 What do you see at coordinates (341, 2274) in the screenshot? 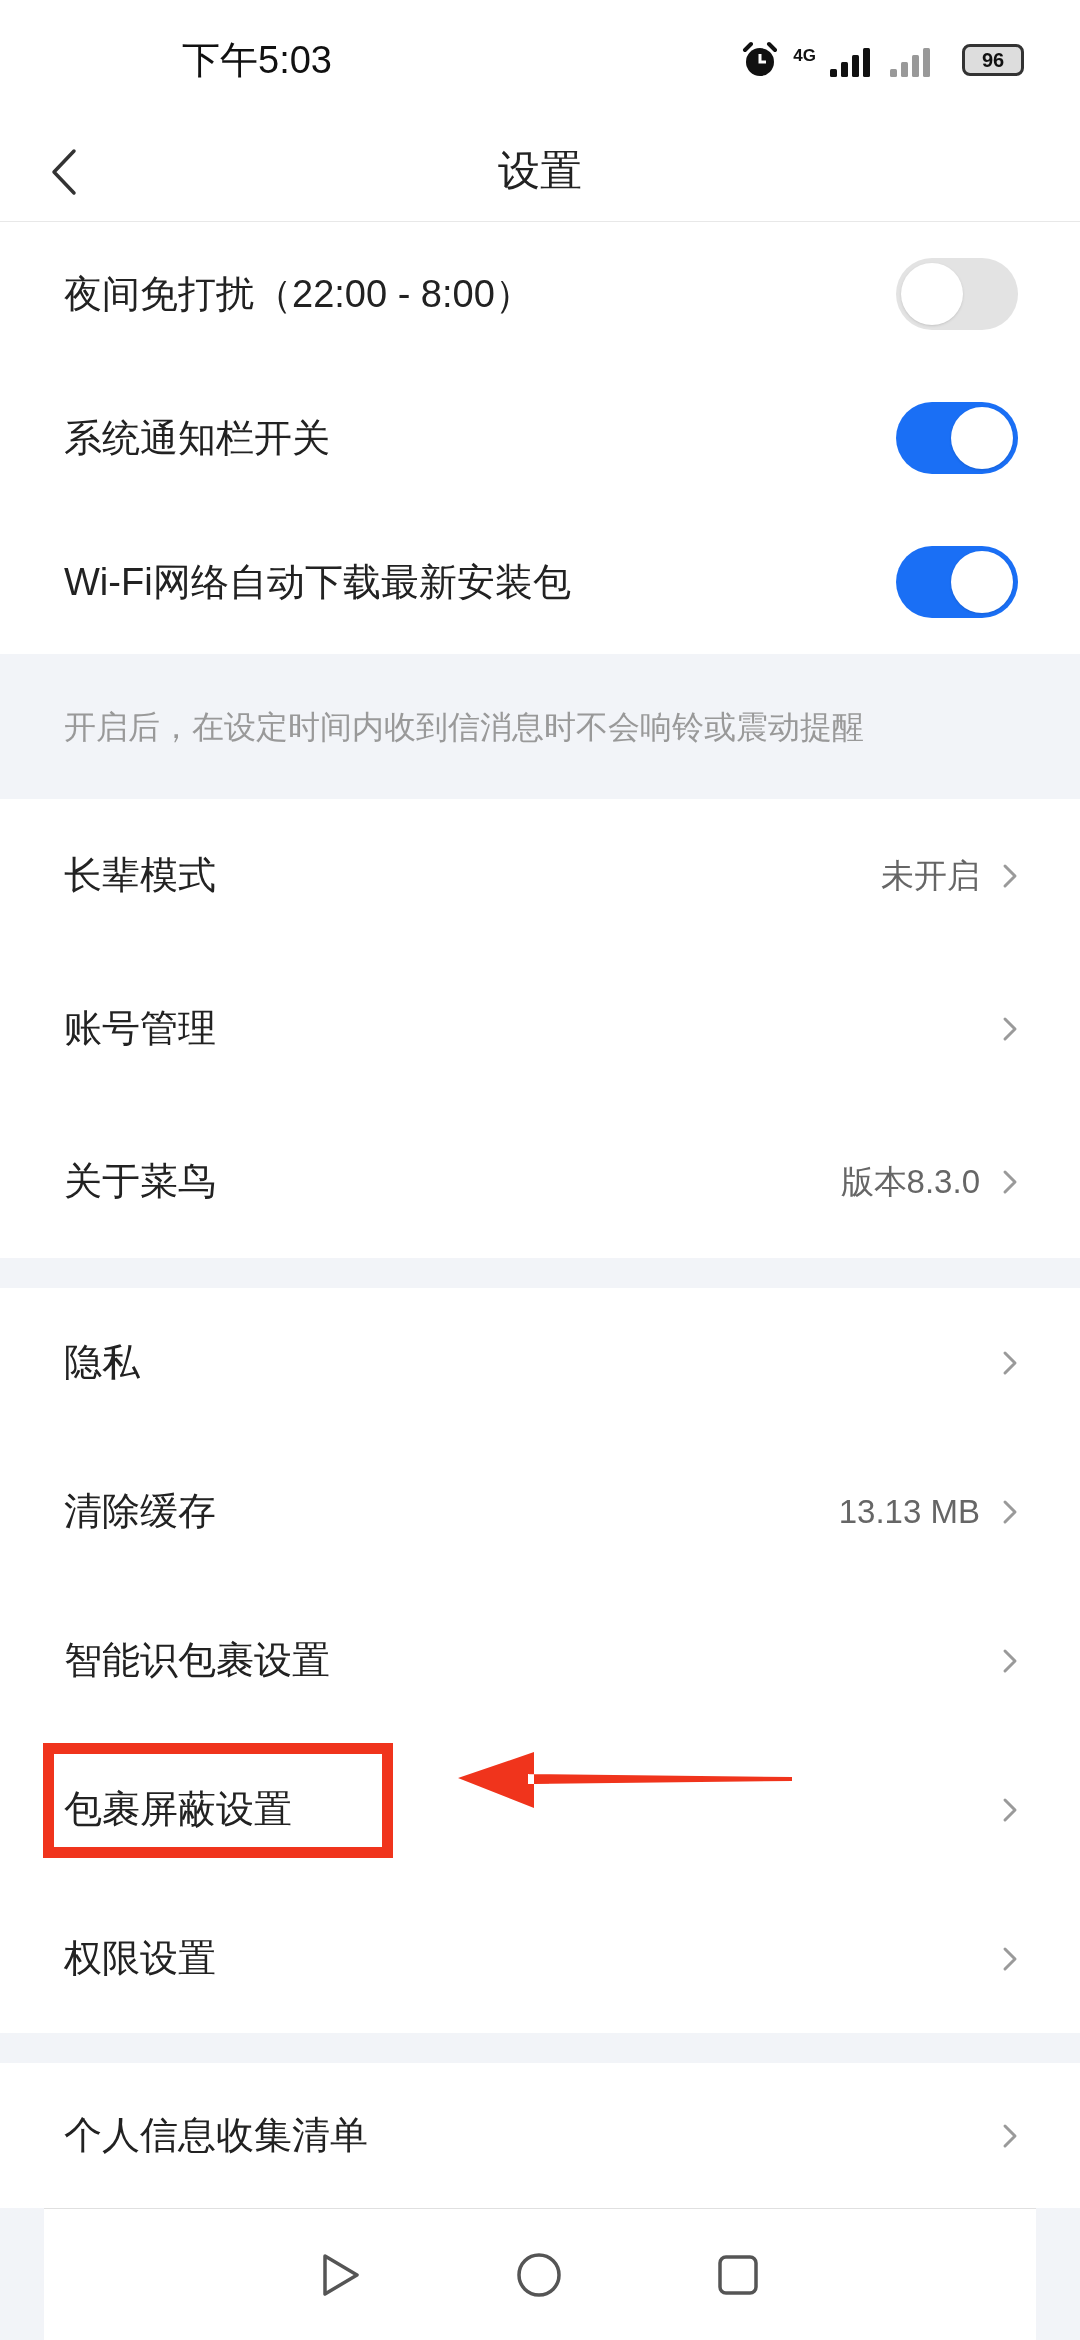
I see `back-triangle-icon` at bounding box center [341, 2274].